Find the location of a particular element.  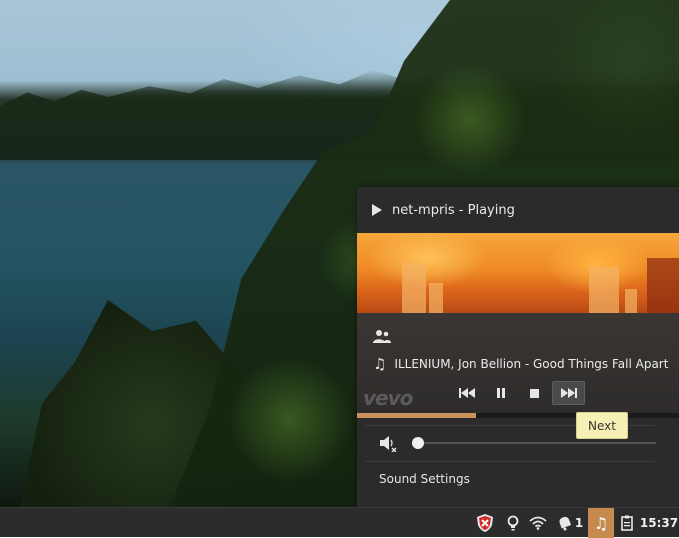

volume-slider-track is located at coordinates (537, 443).